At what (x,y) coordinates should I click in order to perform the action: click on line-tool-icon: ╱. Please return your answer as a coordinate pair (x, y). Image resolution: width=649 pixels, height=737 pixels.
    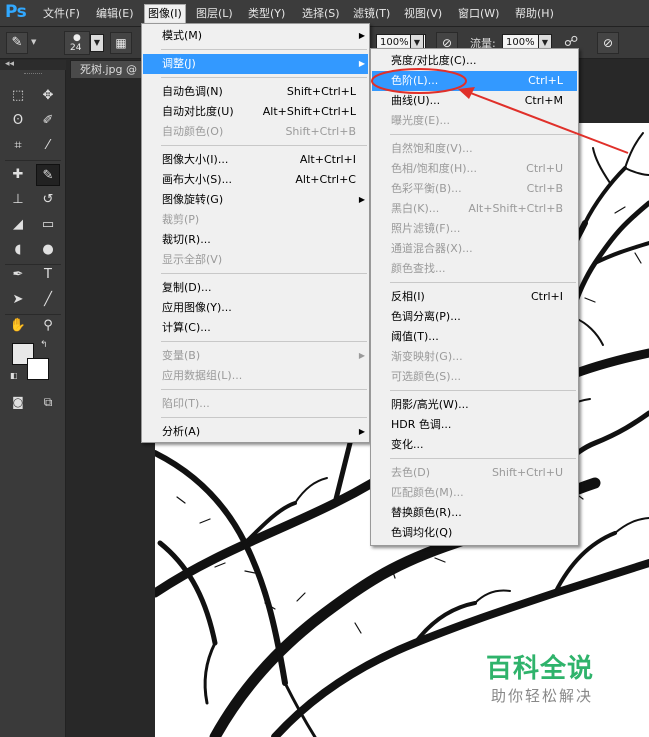
    Looking at the image, I should click on (48, 300).